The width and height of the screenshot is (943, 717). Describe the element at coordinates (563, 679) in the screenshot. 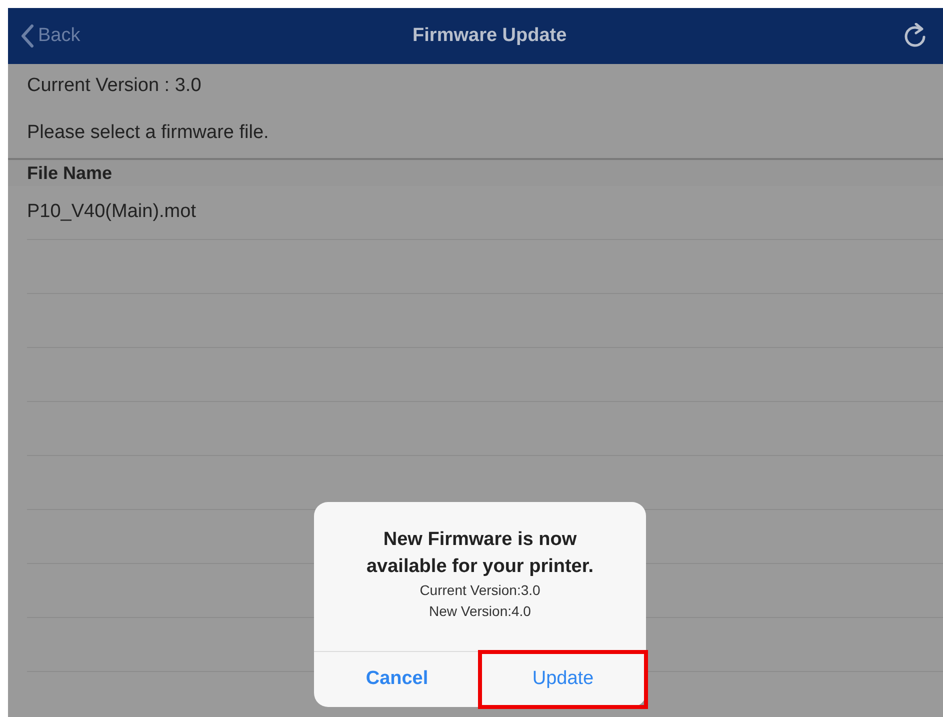

I see `update-button: Update` at that location.